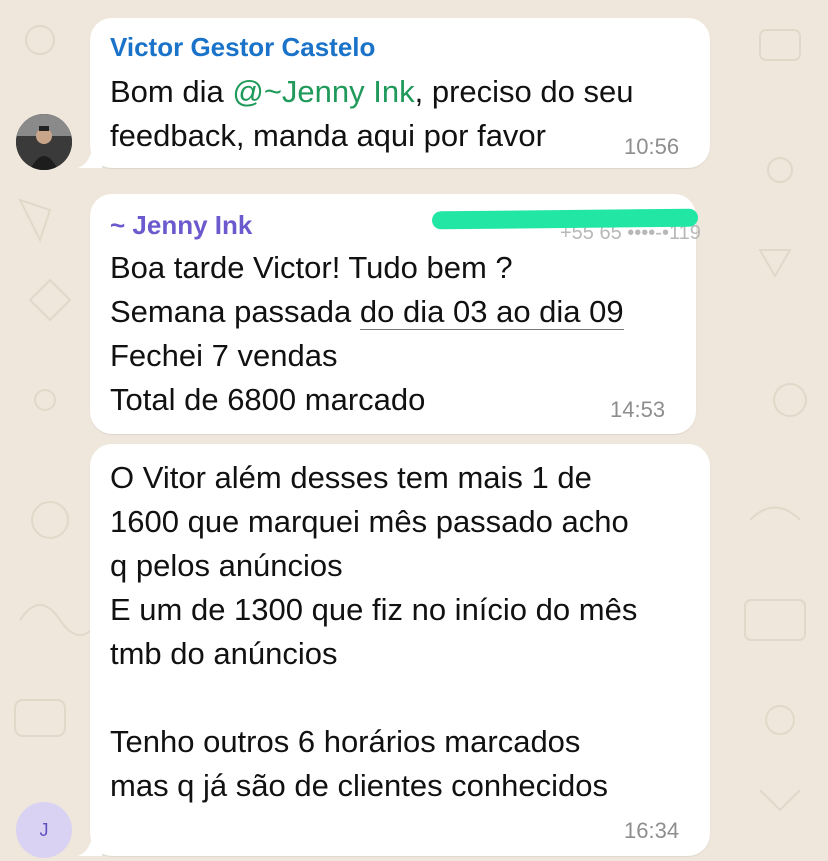 Image resolution: width=828 pixels, height=861 pixels. Describe the element at coordinates (224, 355) in the screenshot. I see `message-line: Fechei 7 vendas` at that location.